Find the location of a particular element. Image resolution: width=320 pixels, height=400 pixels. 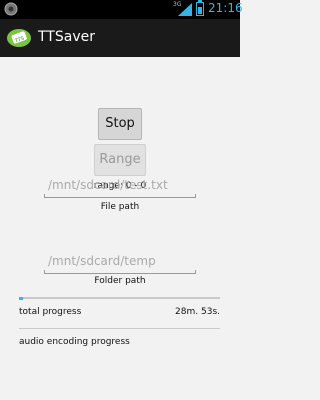

action-bar: TTS TTSaver is located at coordinates (120, 38).